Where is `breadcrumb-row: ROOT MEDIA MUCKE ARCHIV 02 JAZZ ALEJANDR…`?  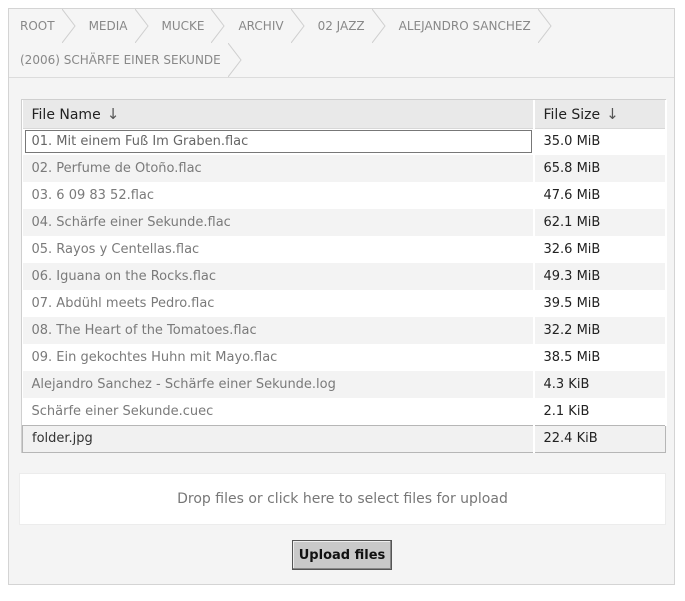
breadcrumb-row: ROOT MEDIA MUCKE ARCHIV 02 JAZZ ALEJANDR… is located at coordinates (280, 26).